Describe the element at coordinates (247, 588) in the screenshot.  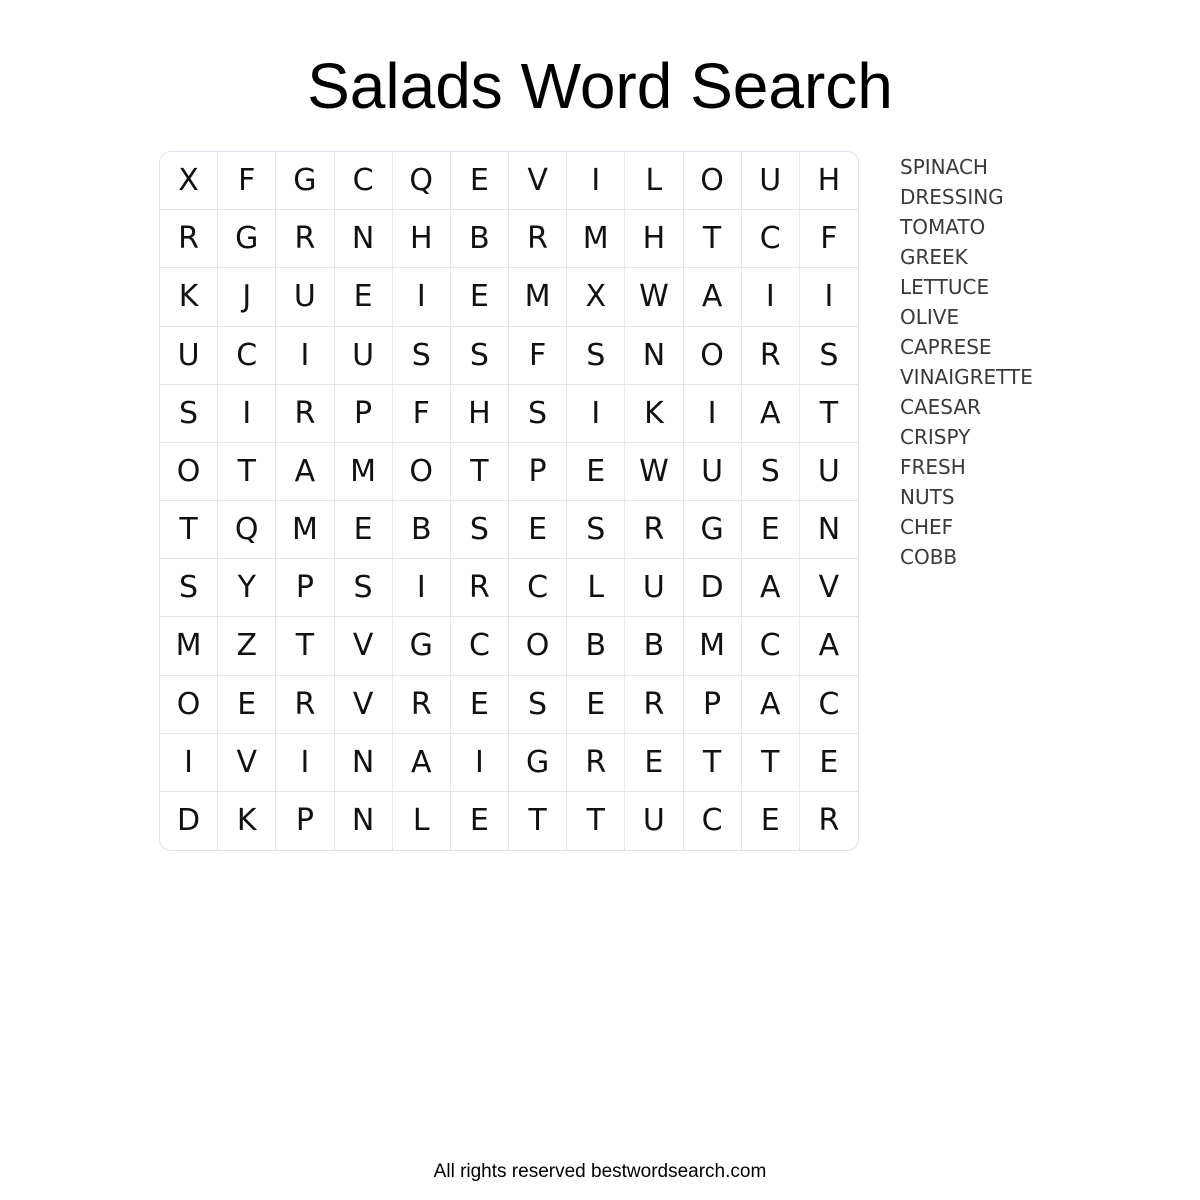
I see `grid-cell: Y` at that location.